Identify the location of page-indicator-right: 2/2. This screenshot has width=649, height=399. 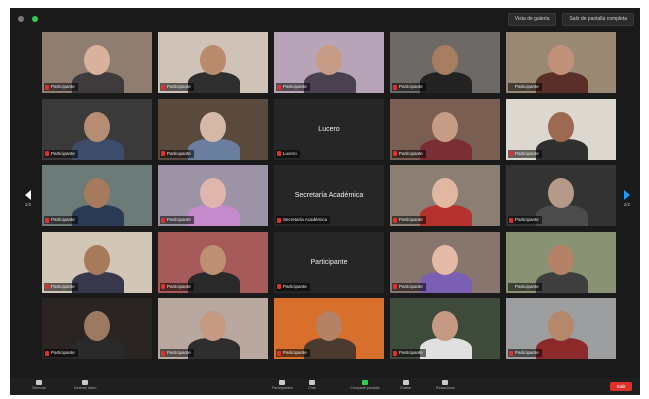
(627, 204).